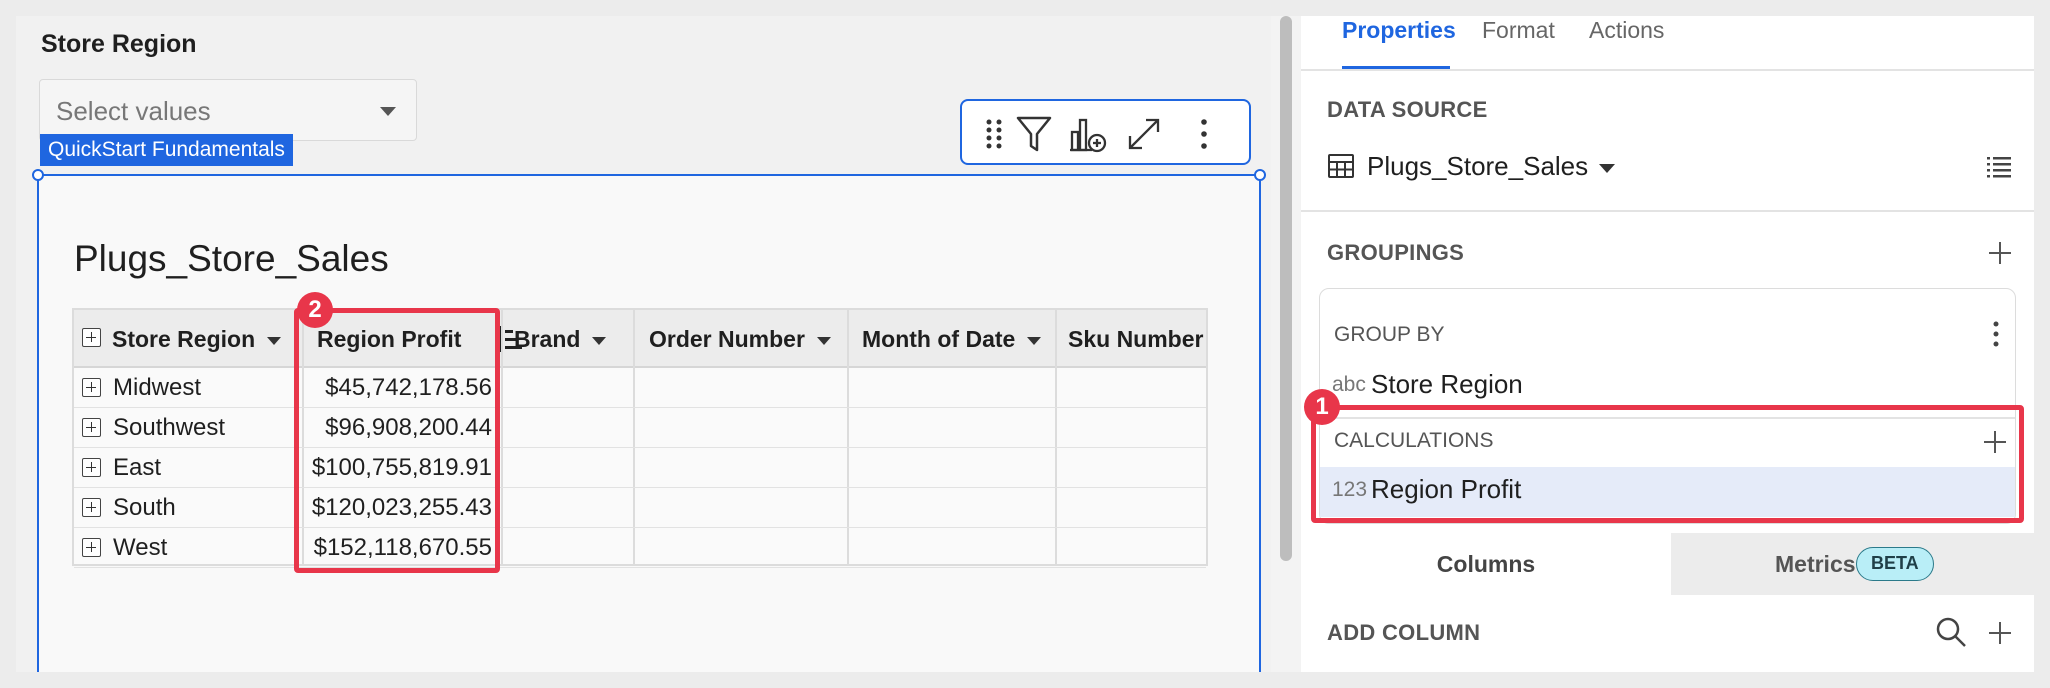 The width and height of the screenshot is (2050, 688). Describe the element at coordinates (315, 310) in the screenshot. I see `annotation-badge-2: 2` at that location.